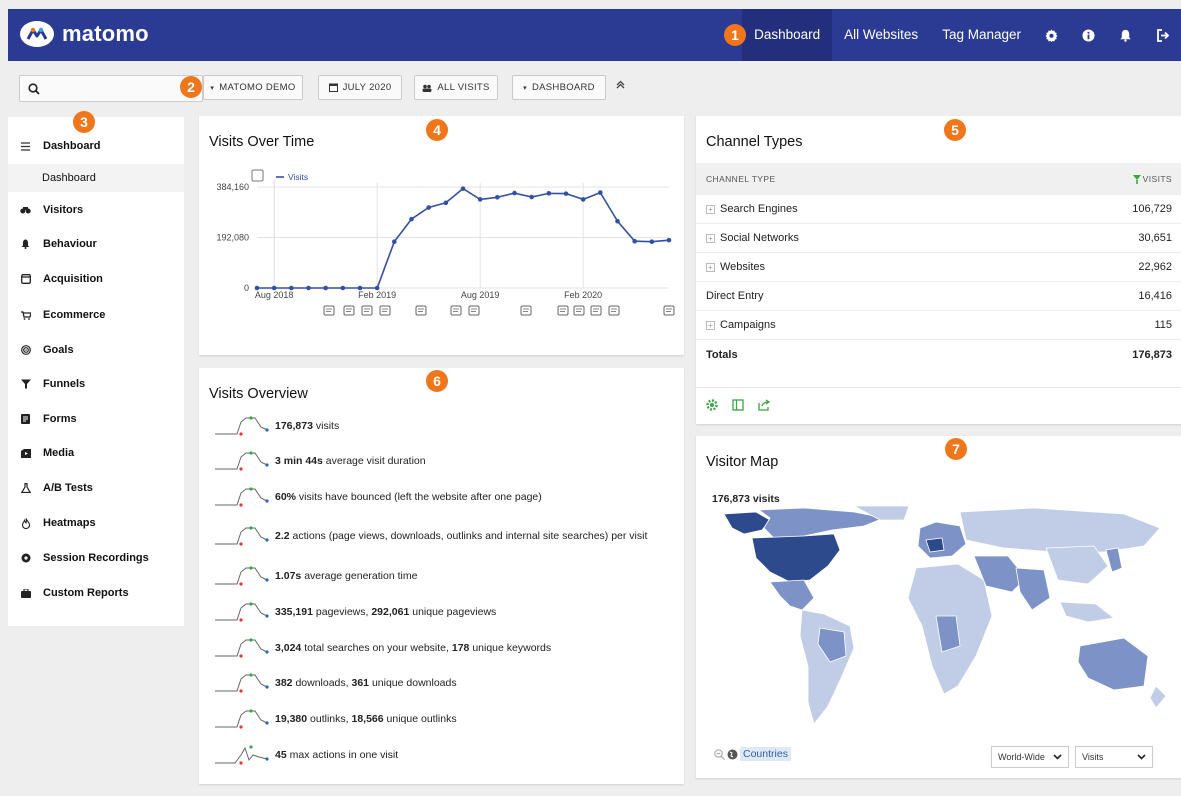 This screenshot has height=796, width=1181. What do you see at coordinates (1114, 757) in the screenshot?
I see `metric-select: Visits` at bounding box center [1114, 757].